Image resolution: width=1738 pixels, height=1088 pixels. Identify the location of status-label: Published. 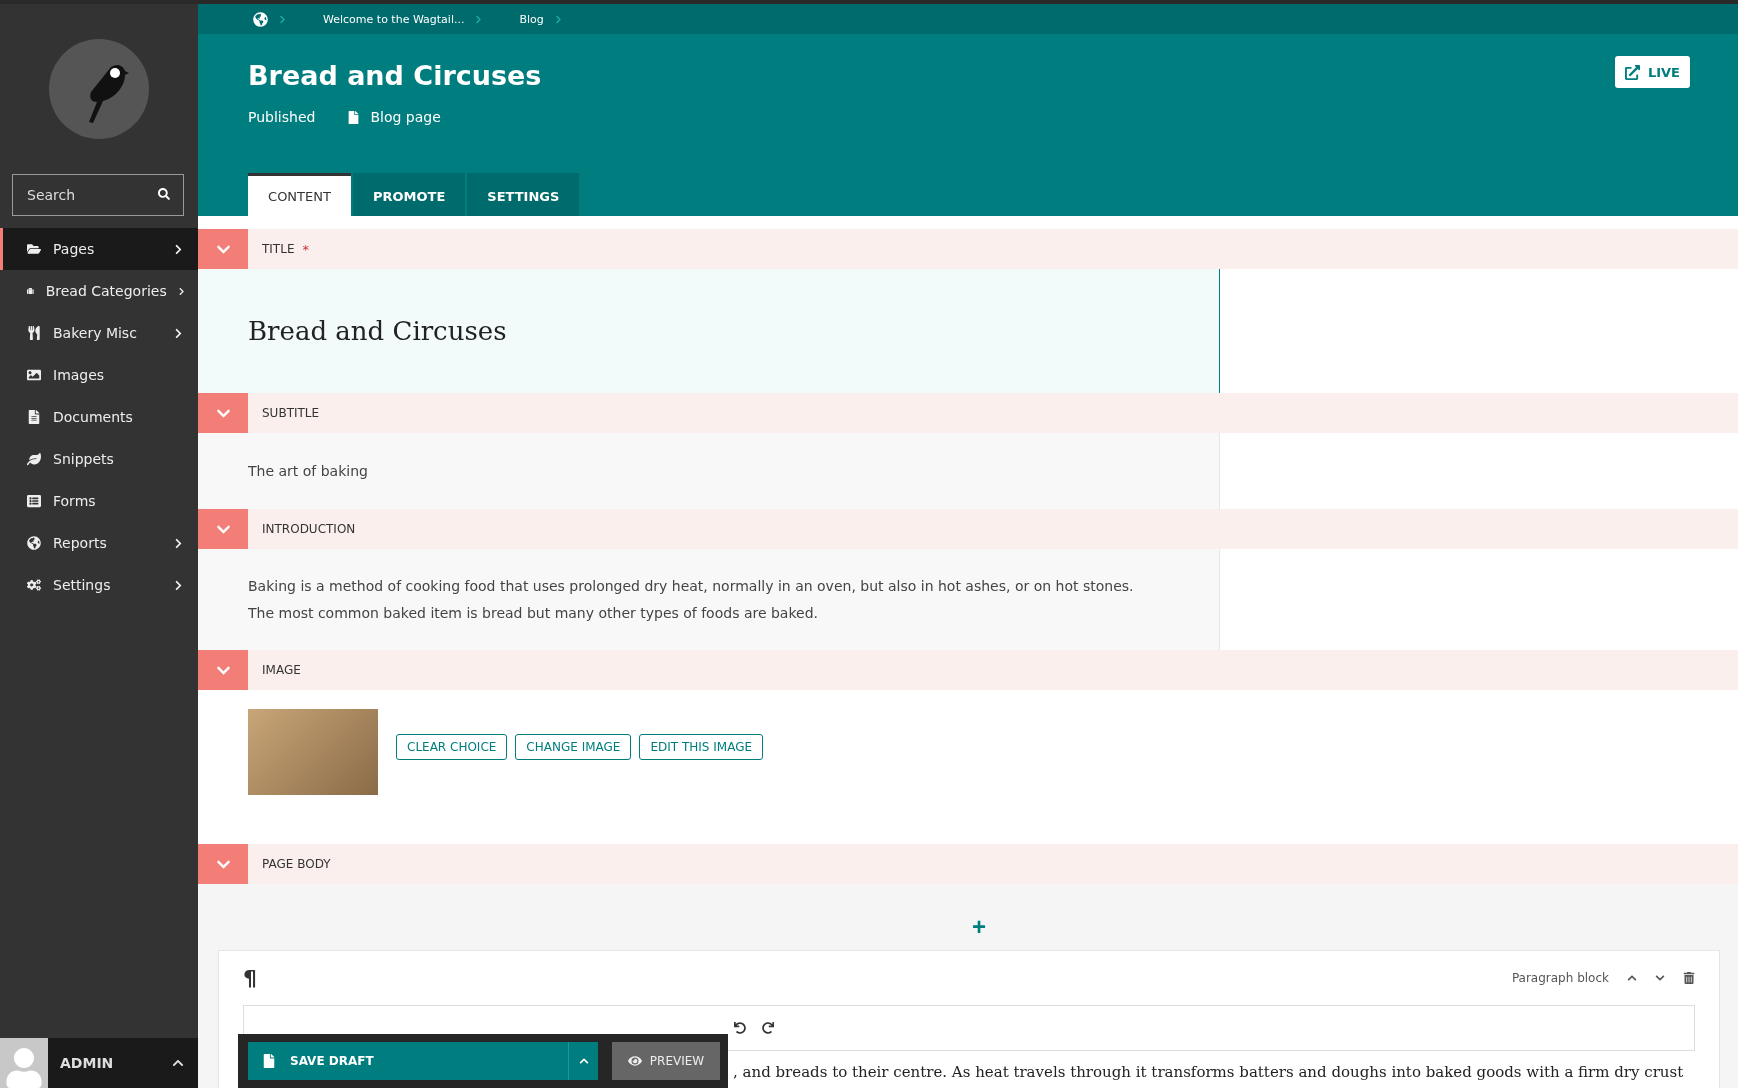
(282, 117).